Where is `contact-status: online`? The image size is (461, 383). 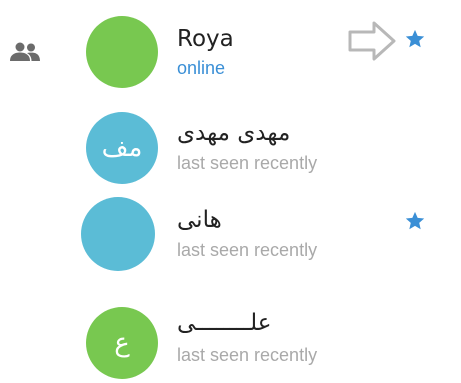
contact-status: online is located at coordinates (201, 68).